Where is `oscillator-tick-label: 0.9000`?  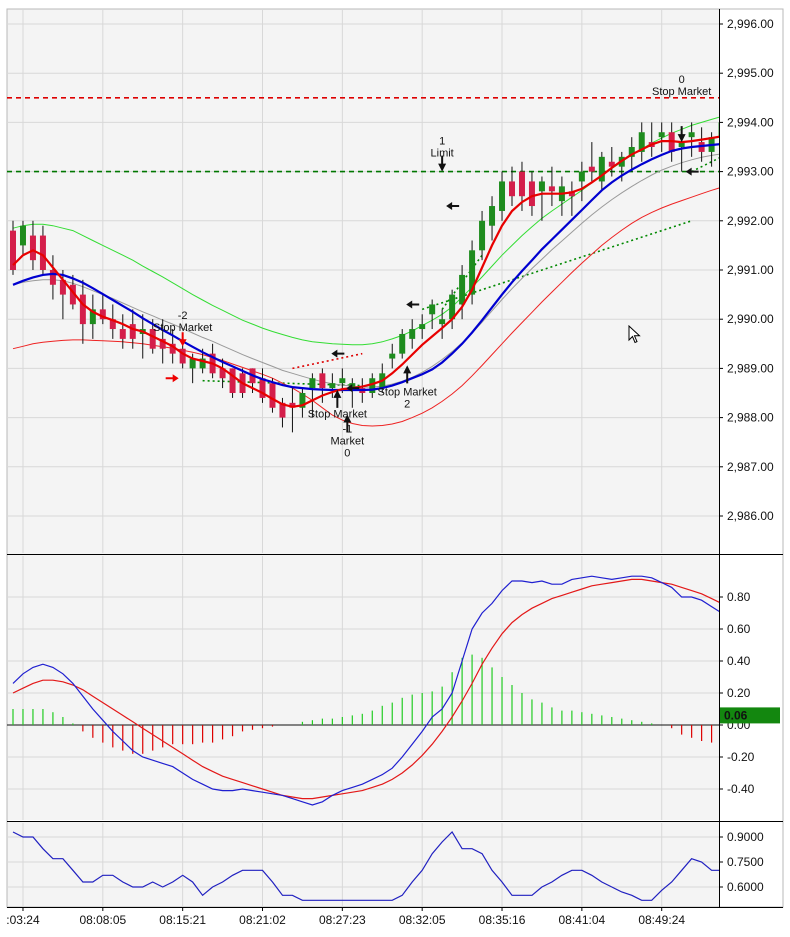
oscillator-tick-label: 0.9000 is located at coordinates (745, 837).